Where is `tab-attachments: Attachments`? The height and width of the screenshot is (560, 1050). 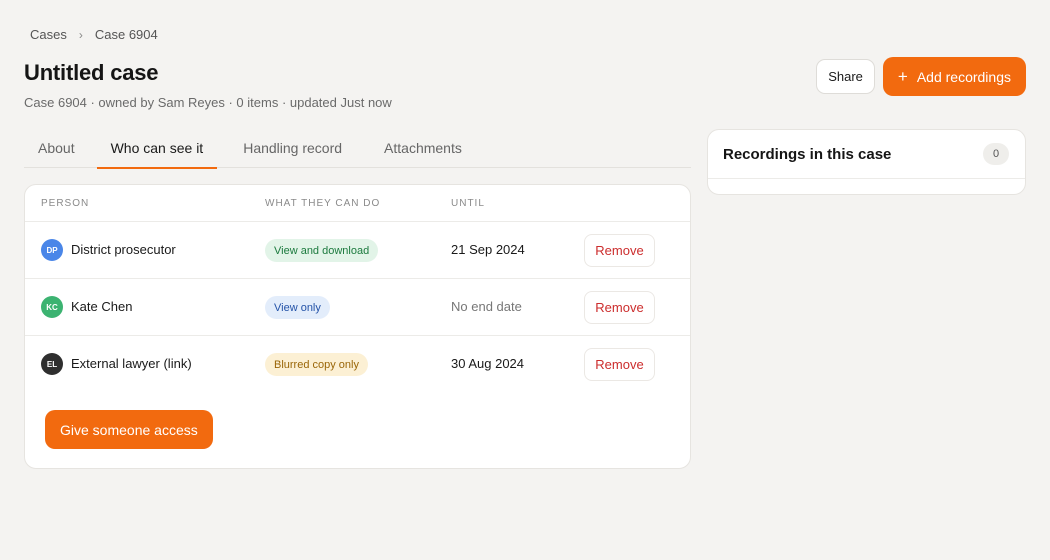 tab-attachments: Attachments is located at coordinates (423, 149).